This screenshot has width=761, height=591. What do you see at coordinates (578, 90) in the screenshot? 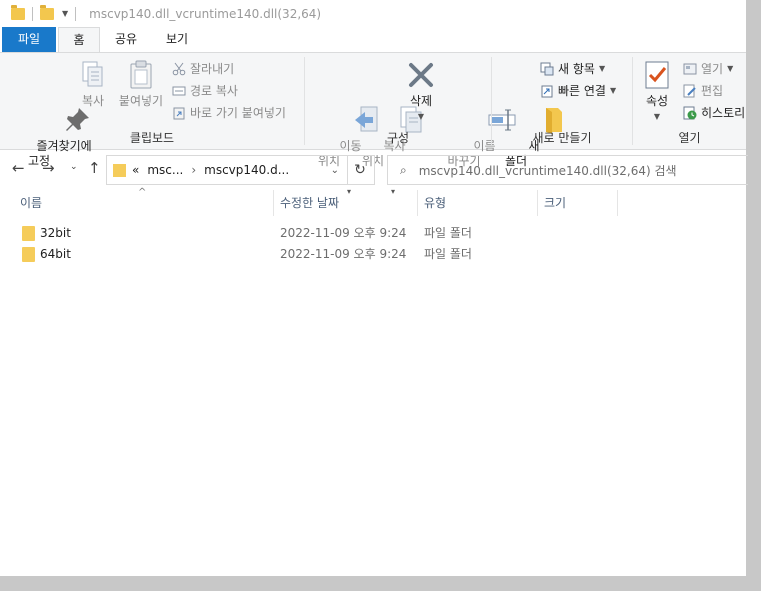
I see `easy-access-button: 빠른 연결 ▼` at bounding box center [578, 90].